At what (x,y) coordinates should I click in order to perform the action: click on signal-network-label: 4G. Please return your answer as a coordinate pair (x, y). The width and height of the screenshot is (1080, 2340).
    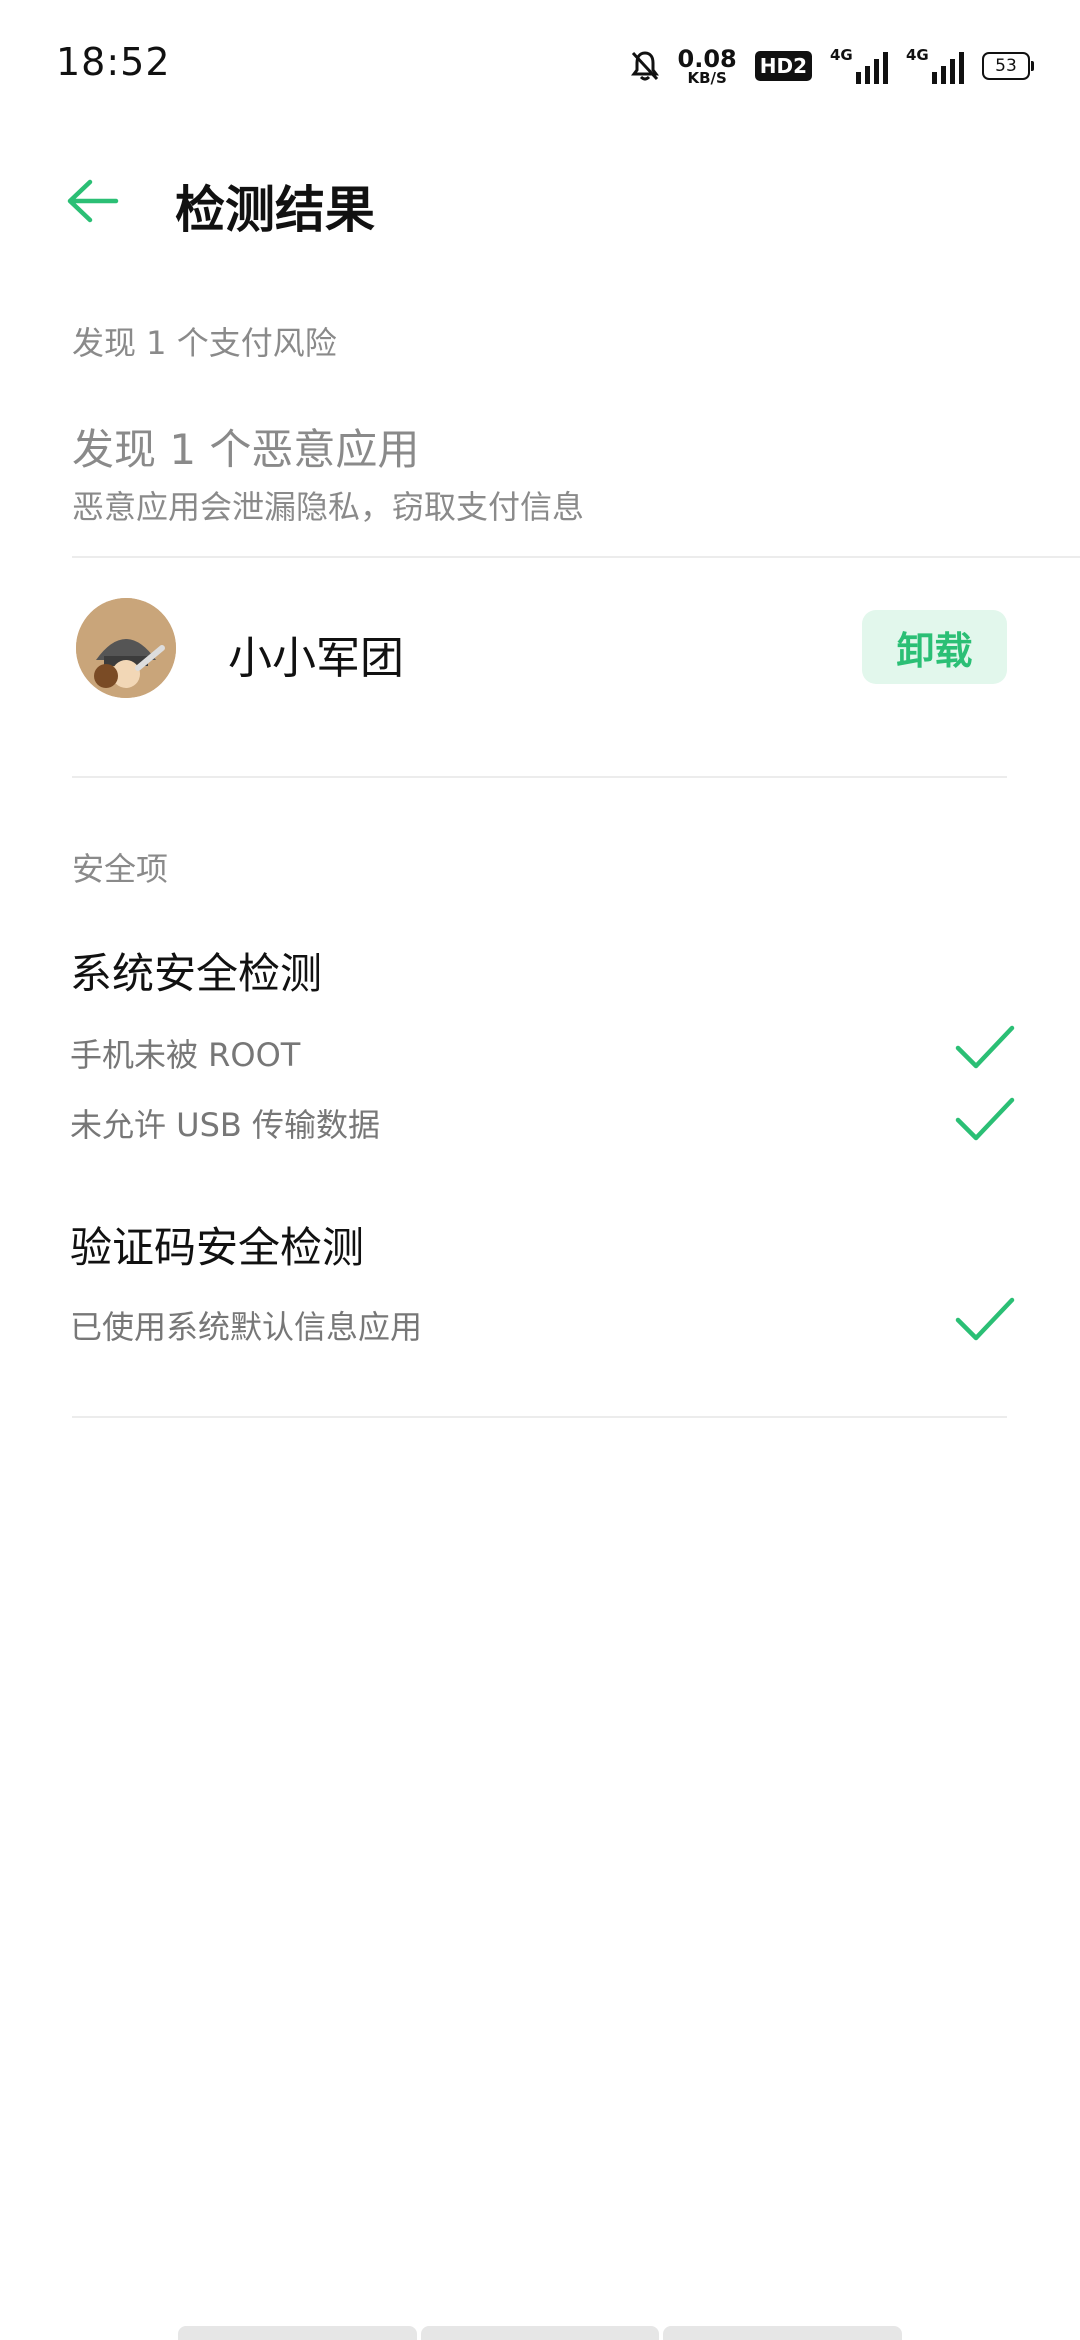
    Looking at the image, I should click on (841, 55).